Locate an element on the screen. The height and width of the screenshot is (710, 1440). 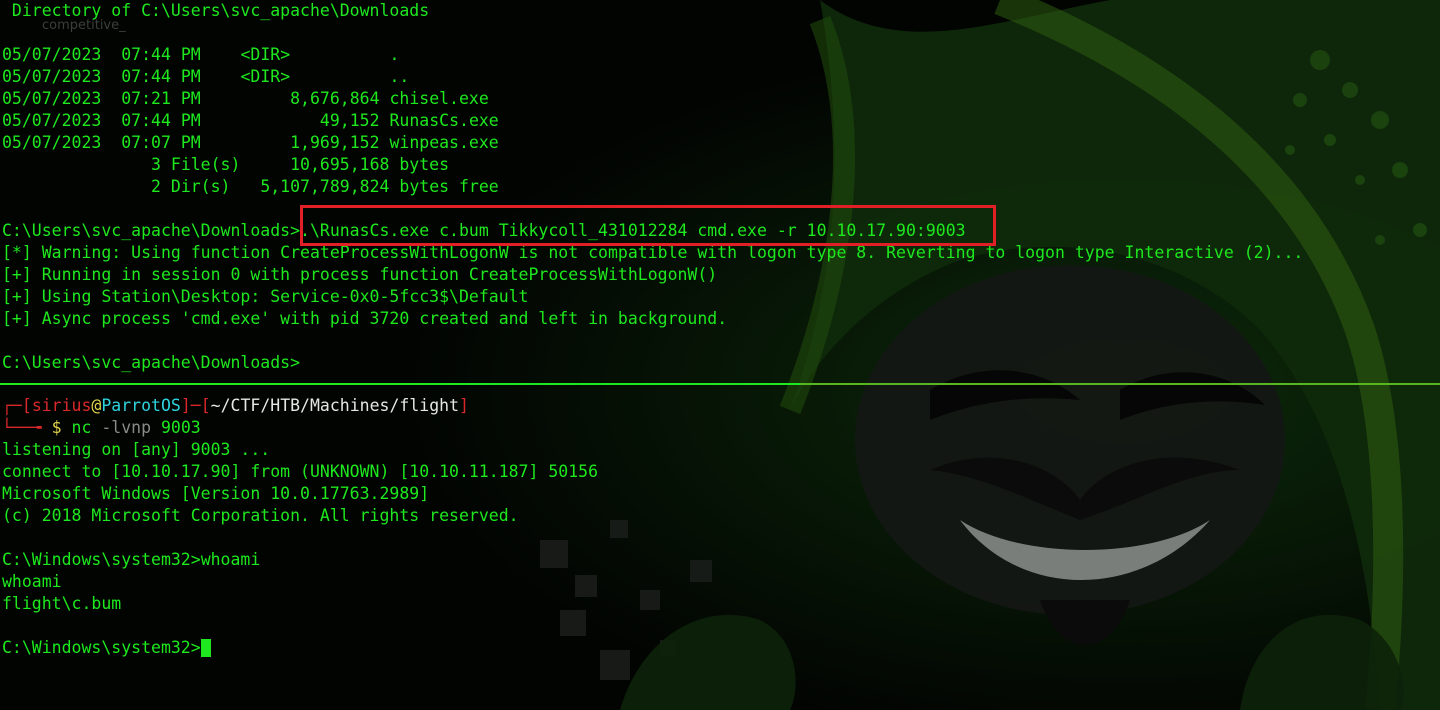
summary-row: 3 File(s) 10,695,168 bytes is located at coordinates (652, 165).